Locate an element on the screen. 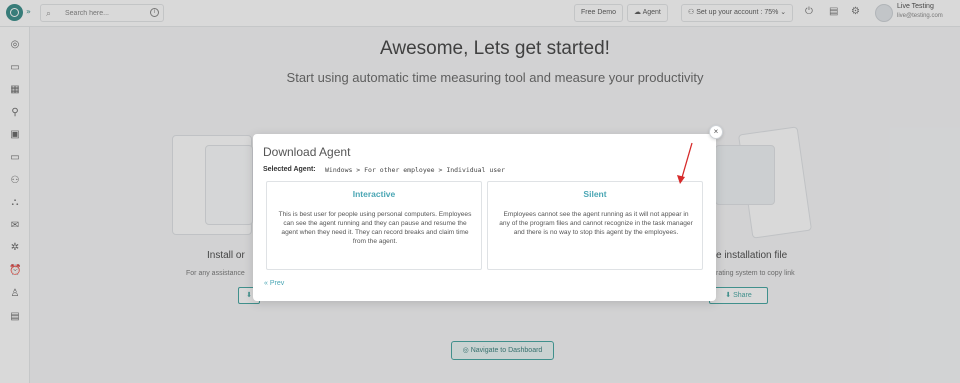  arrow-shaft is located at coordinates (686, 162).